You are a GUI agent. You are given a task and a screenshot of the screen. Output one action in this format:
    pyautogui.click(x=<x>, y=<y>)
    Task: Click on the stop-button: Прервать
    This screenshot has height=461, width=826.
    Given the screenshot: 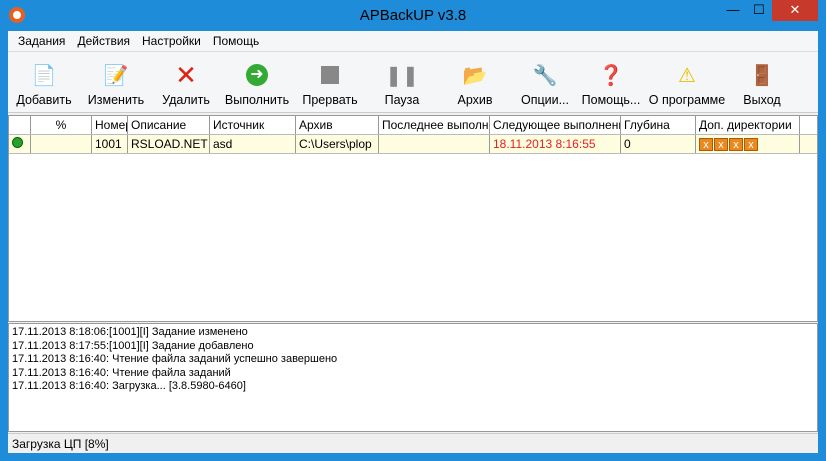 What is the action you would take?
    pyautogui.click(x=330, y=82)
    